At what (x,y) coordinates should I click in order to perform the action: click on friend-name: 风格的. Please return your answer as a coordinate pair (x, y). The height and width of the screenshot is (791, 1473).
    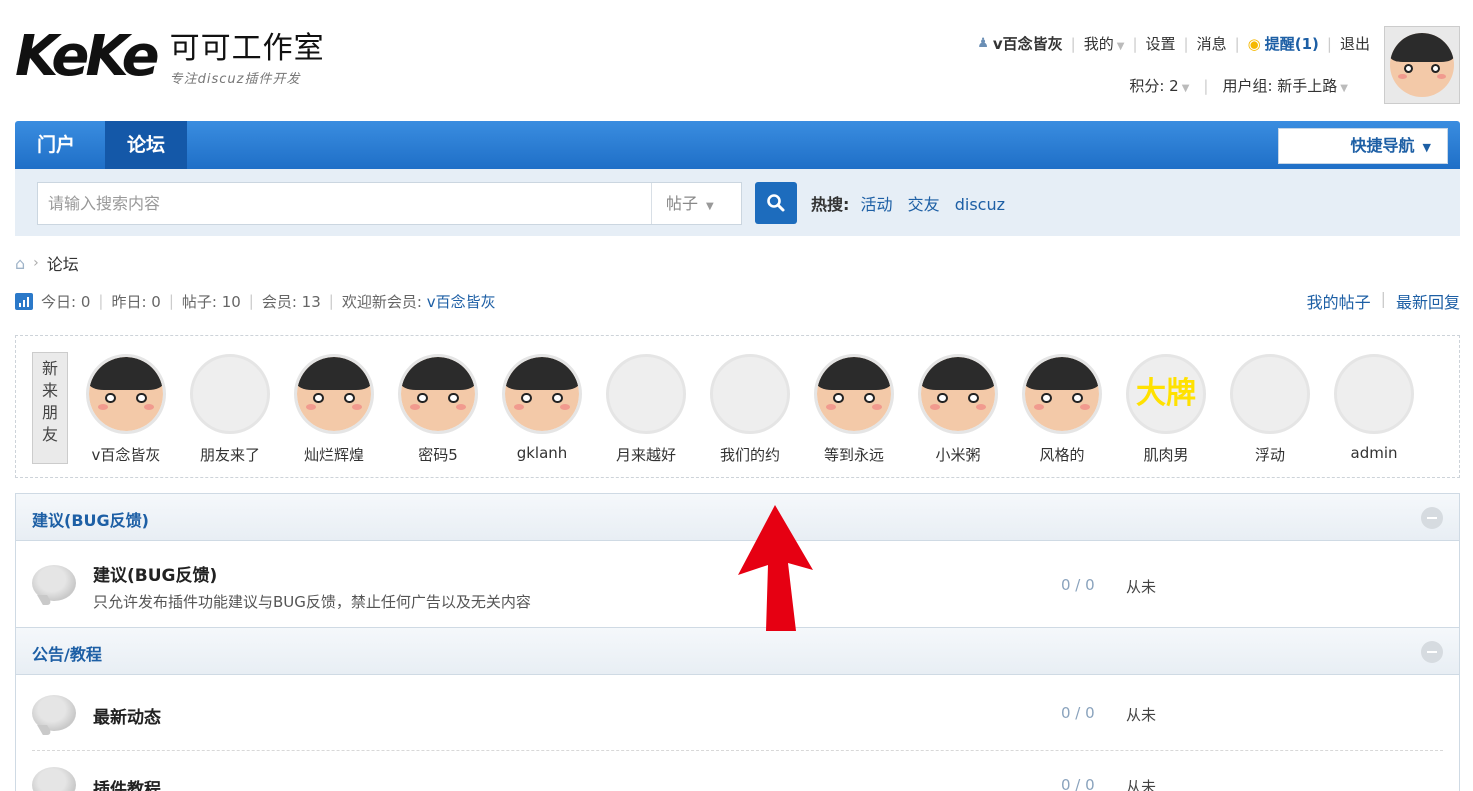
    Looking at the image, I should click on (1062, 454).